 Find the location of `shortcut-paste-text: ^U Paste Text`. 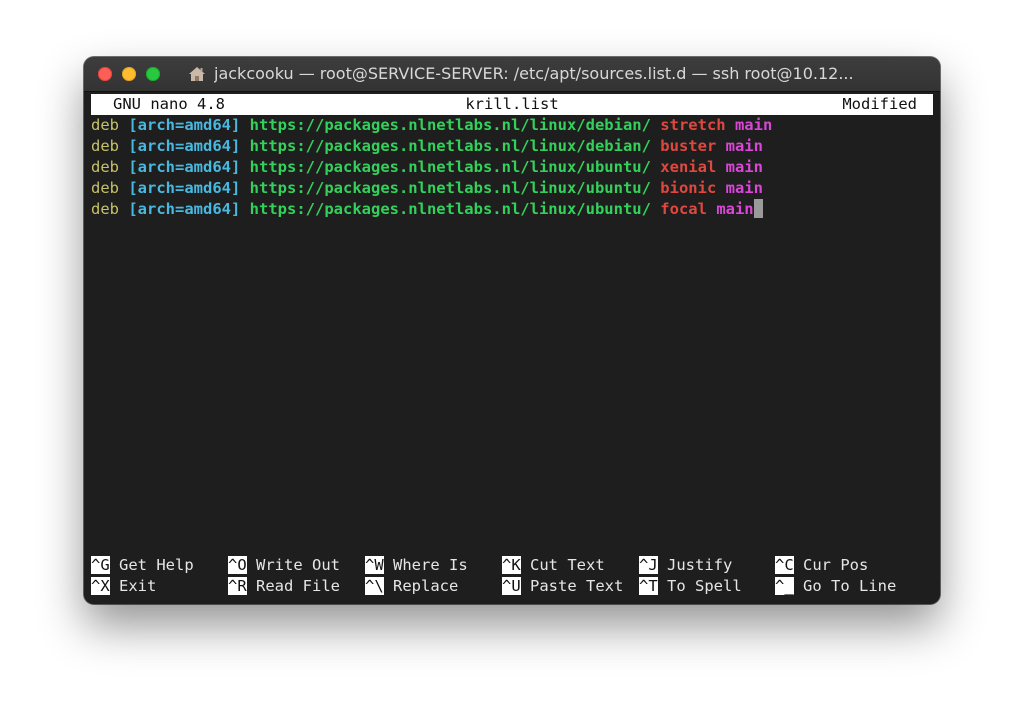

shortcut-paste-text: ^U Paste Text is located at coordinates (562, 586).